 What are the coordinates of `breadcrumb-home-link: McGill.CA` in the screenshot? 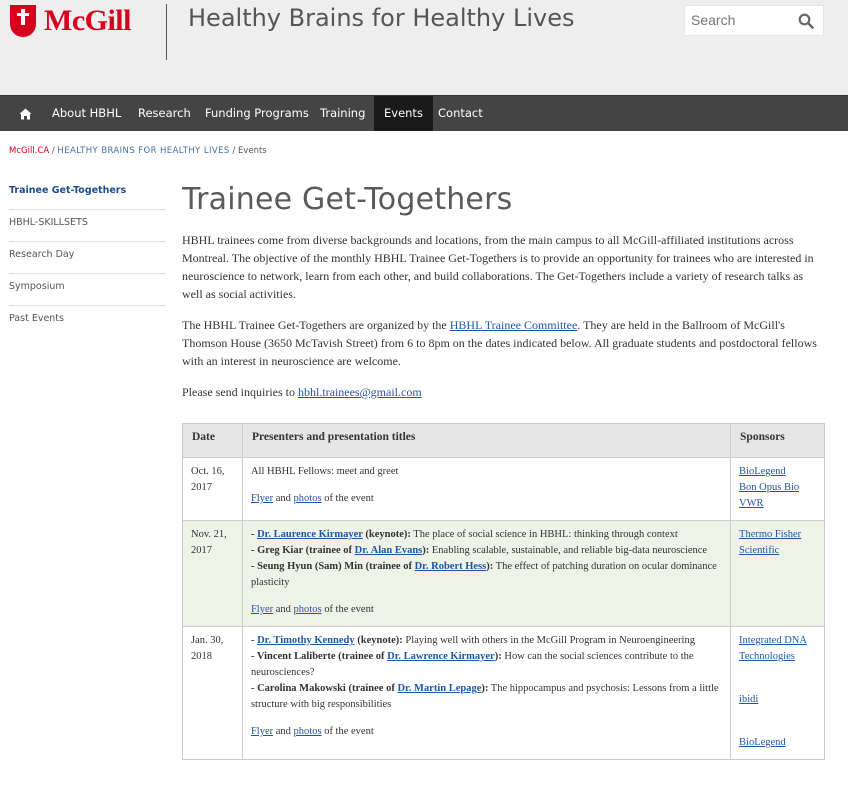 It's located at (29, 151).